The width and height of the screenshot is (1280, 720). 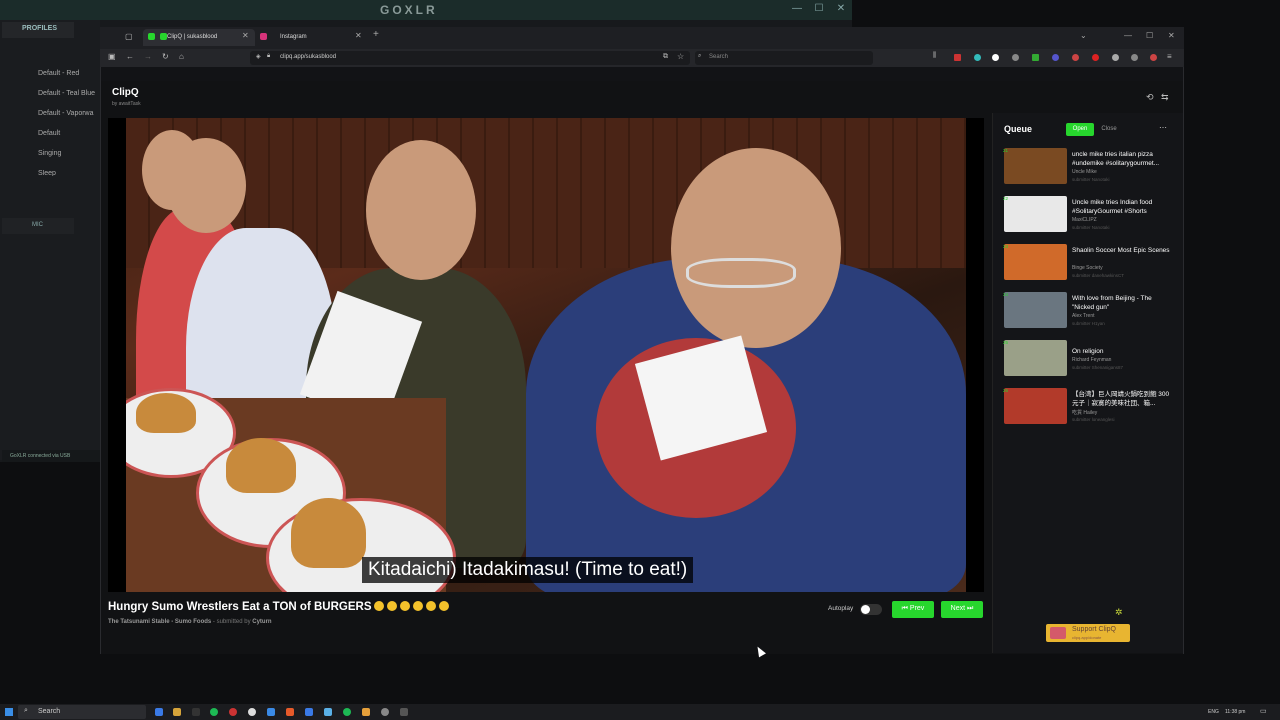 What do you see at coordinates (962, 609) in the screenshot?
I see `next-button: Next ⏭` at bounding box center [962, 609].